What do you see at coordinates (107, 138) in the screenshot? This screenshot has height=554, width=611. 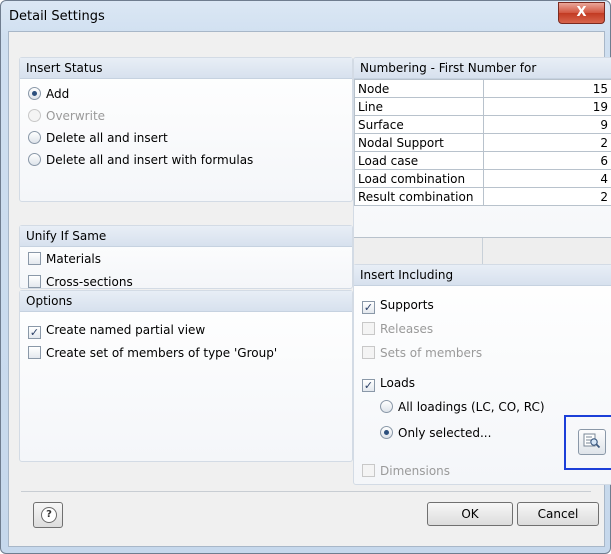 I see `radio-delete-all-insert-label: Delete all and insert` at bounding box center [107, 138].